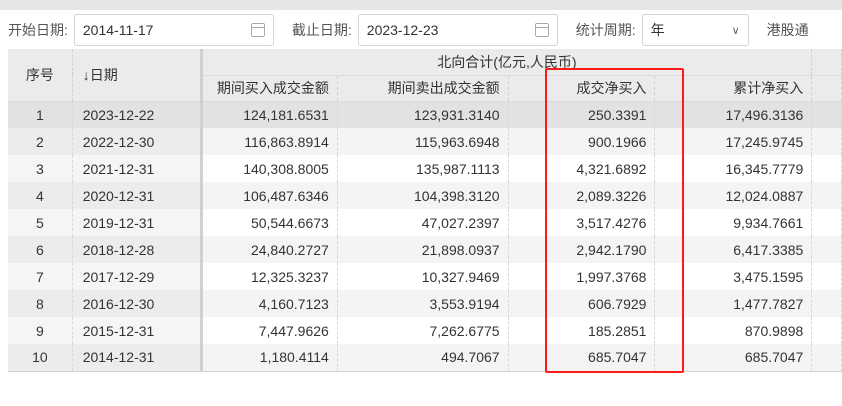 The image size is (842, 406). I want to click on cell-date: 2015-12-31, so click(137, 330).